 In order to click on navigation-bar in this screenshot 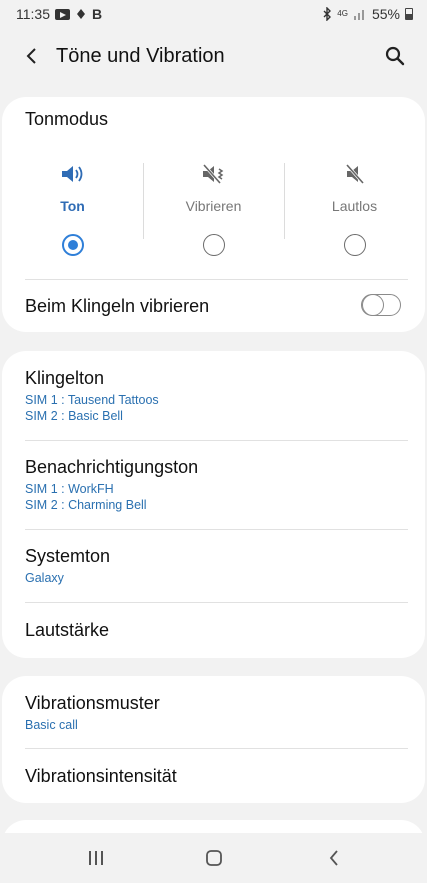, I will do `click(213, 858)`.